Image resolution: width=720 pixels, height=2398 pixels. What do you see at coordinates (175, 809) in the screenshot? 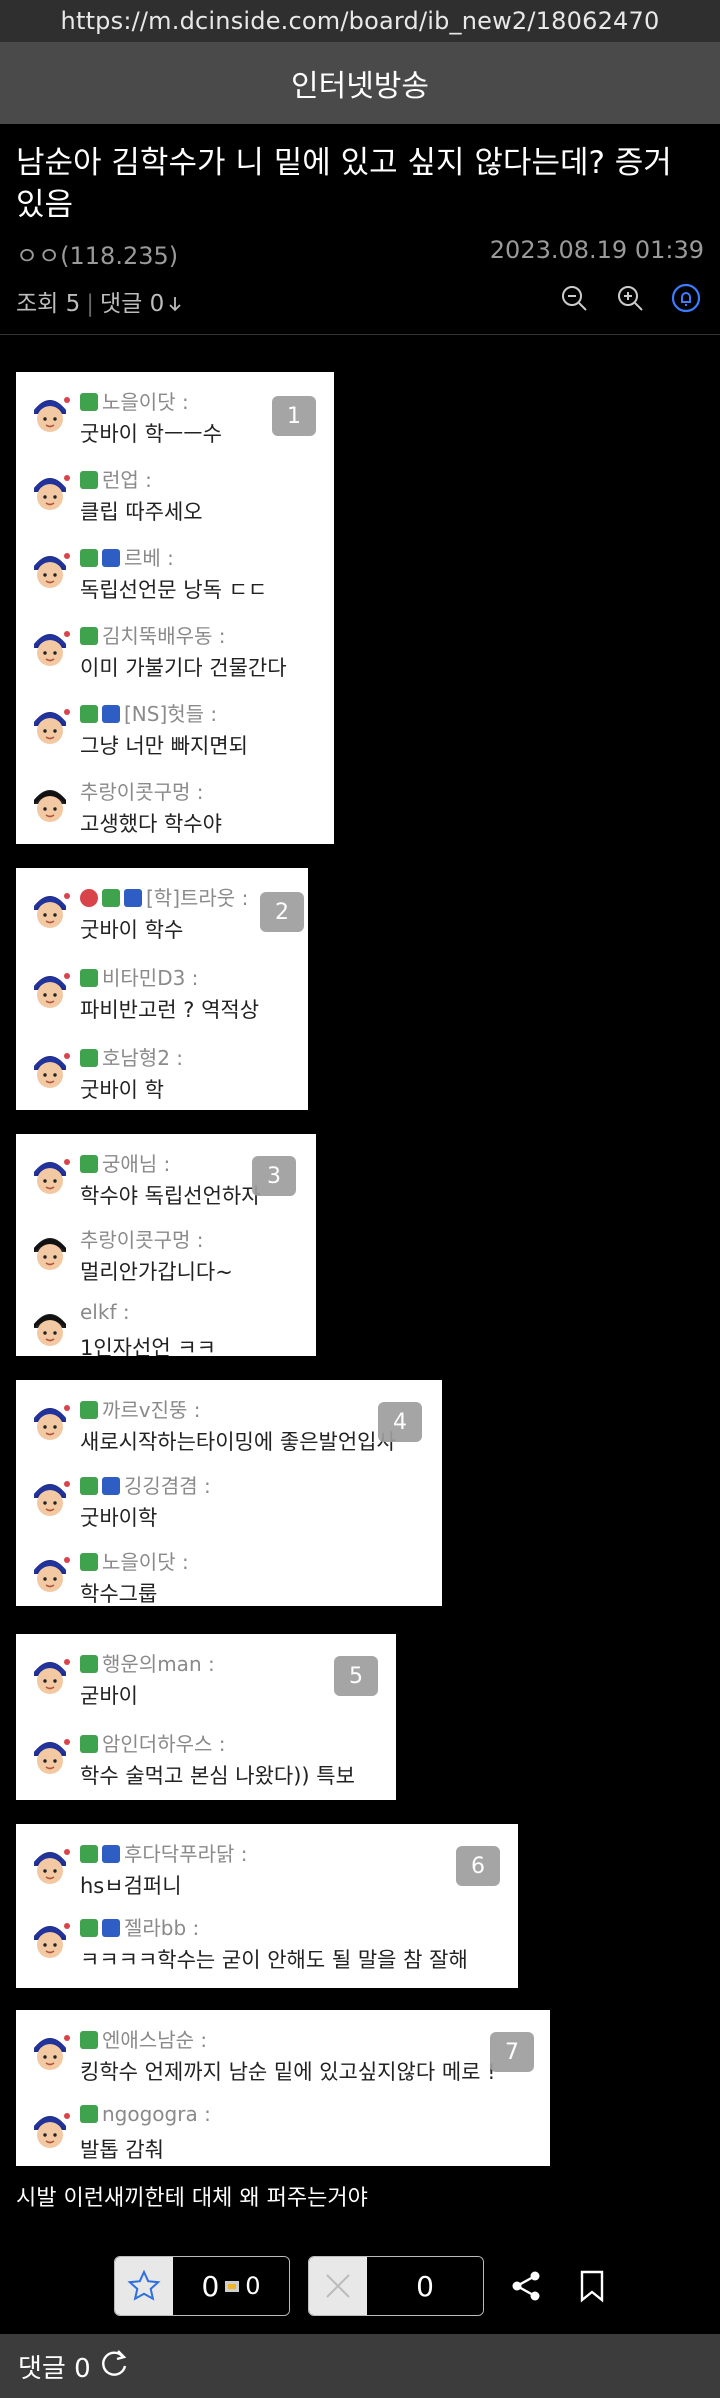
I see `chat-message: 추랑이콧구멍 : 고생했다 학수야` at bounding box center [175, 809].